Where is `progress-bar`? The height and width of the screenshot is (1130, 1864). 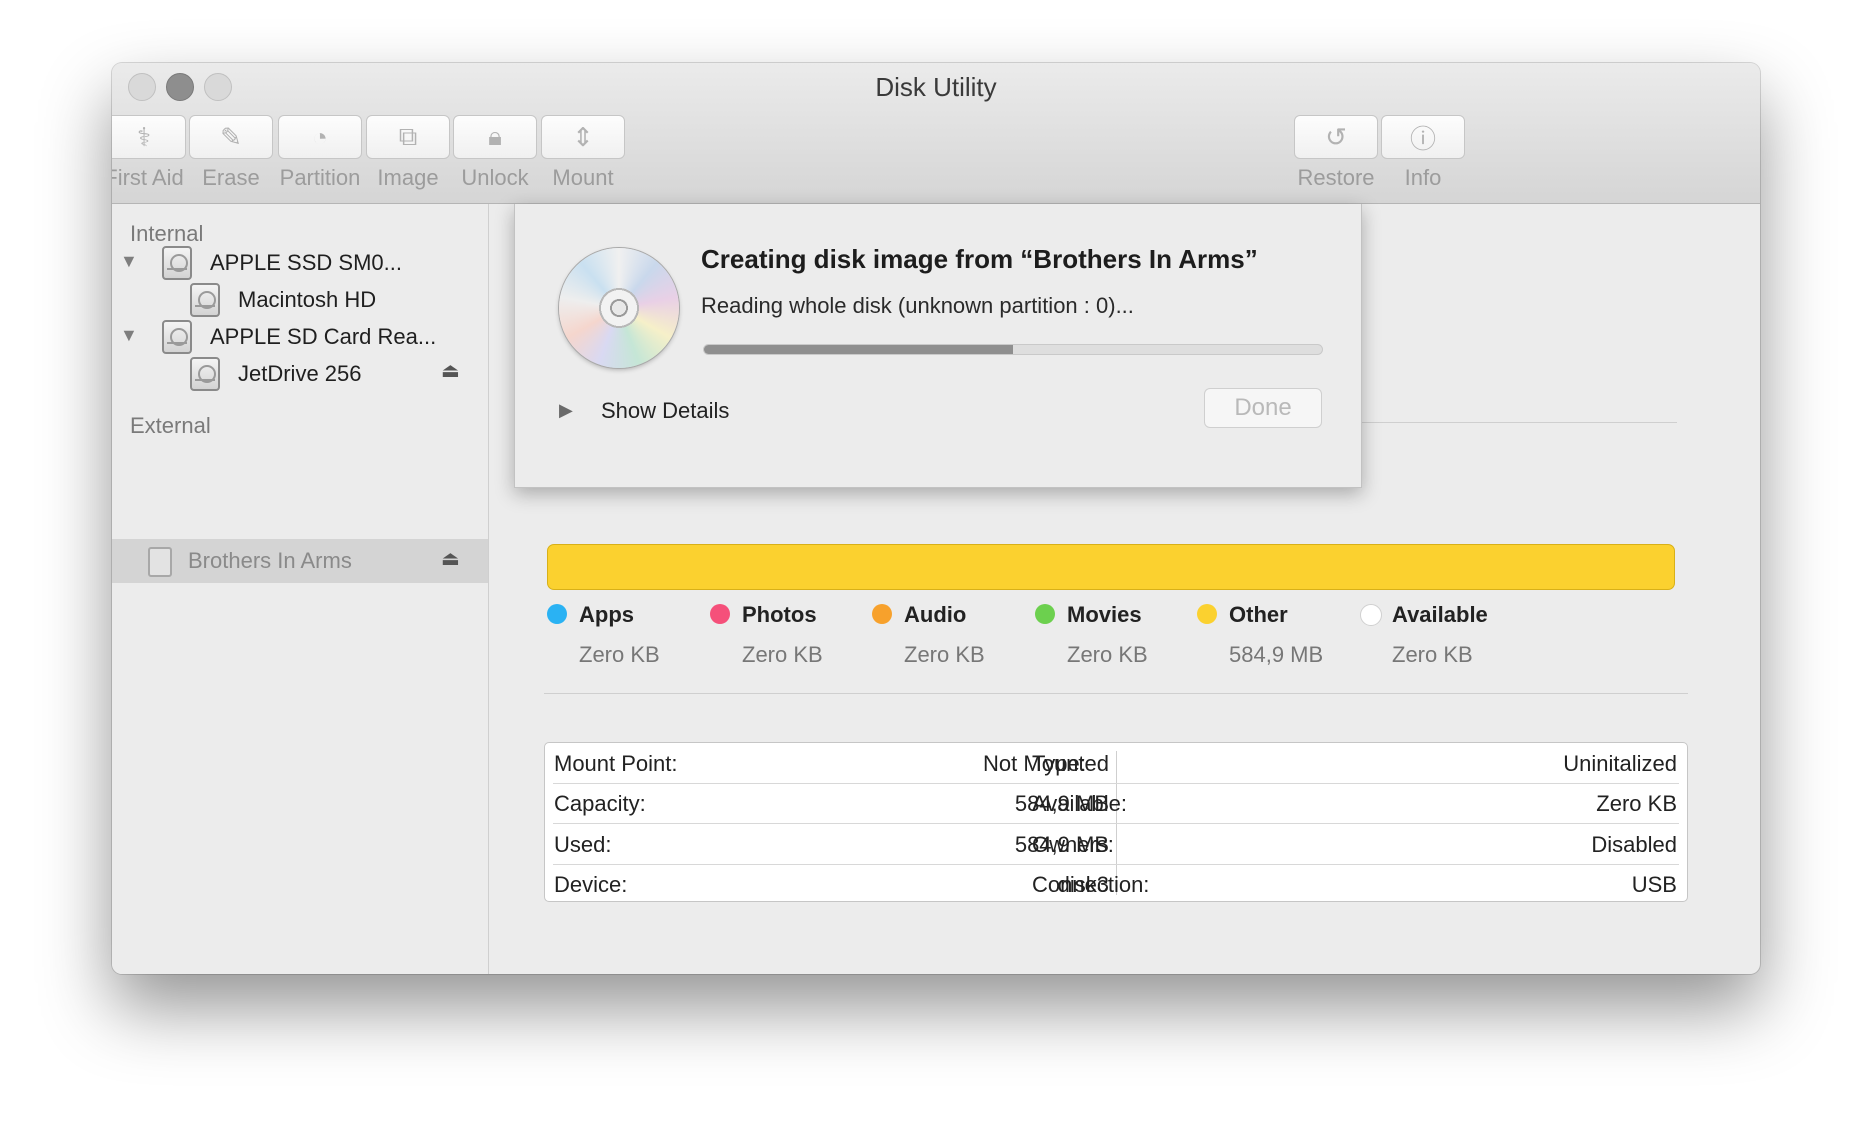
progress-bar is located at coordinates (1013, 349).